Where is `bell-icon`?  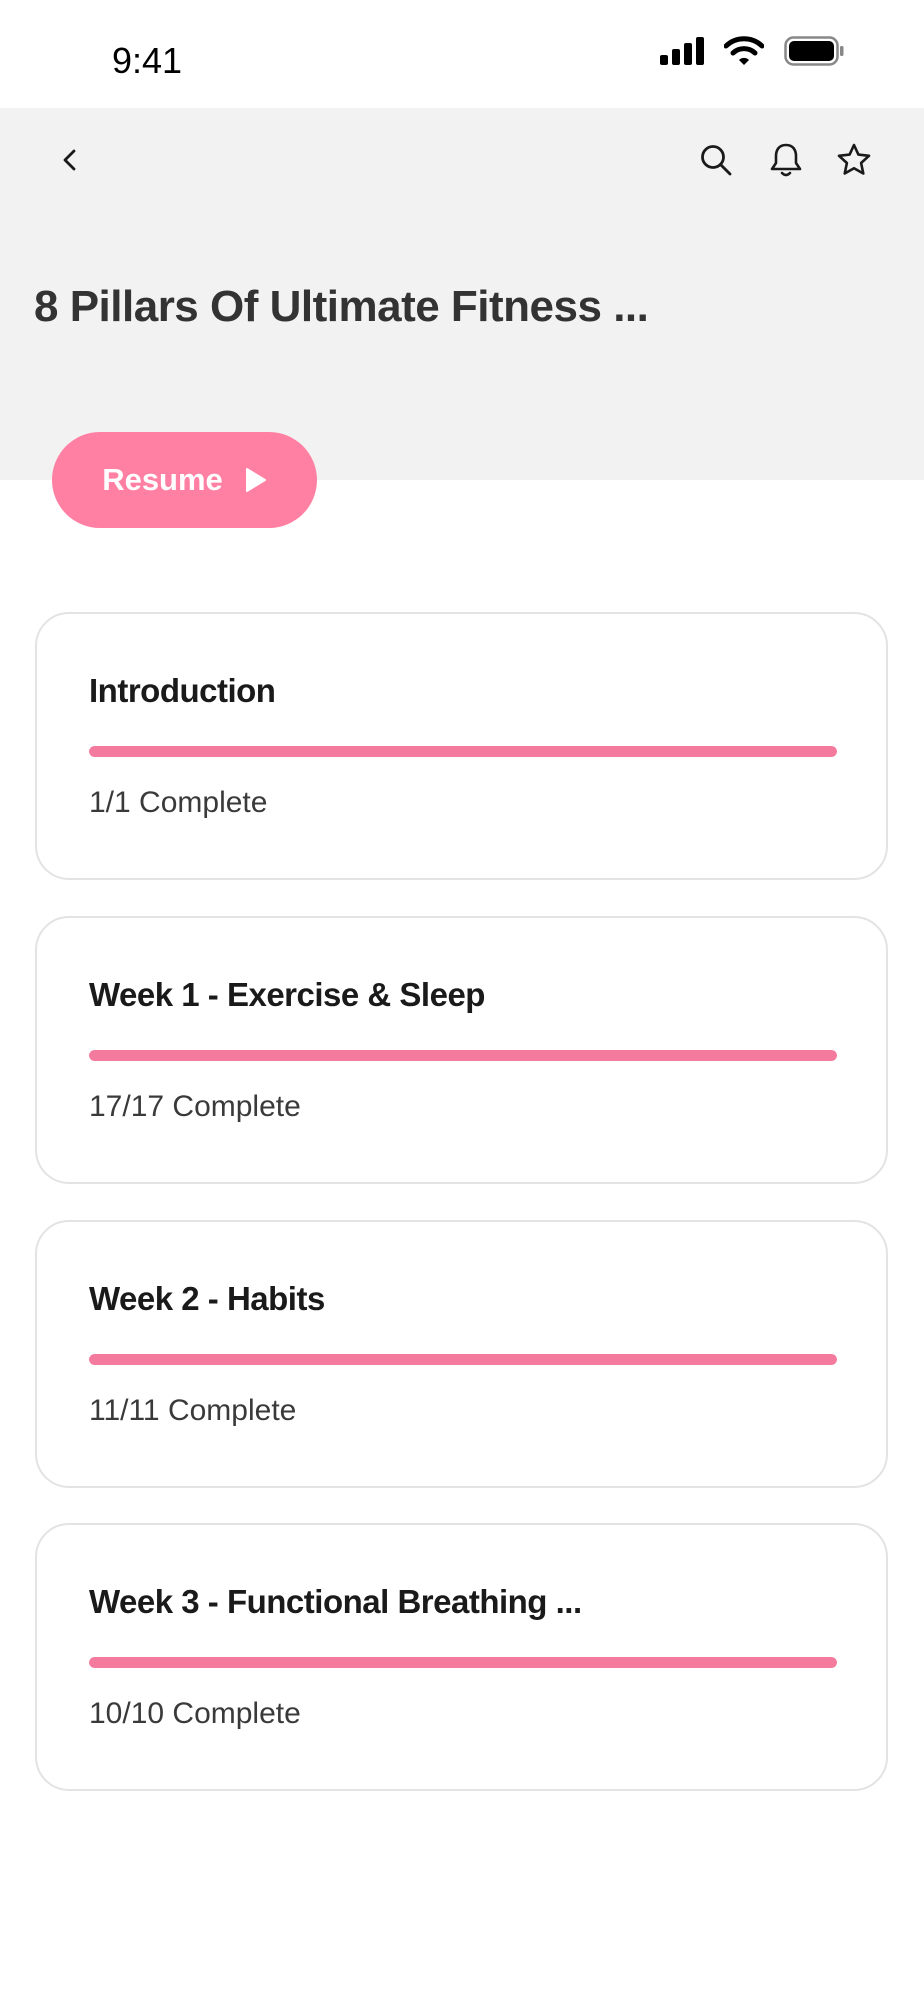
bell-icon is located at coordinates (786, 160).